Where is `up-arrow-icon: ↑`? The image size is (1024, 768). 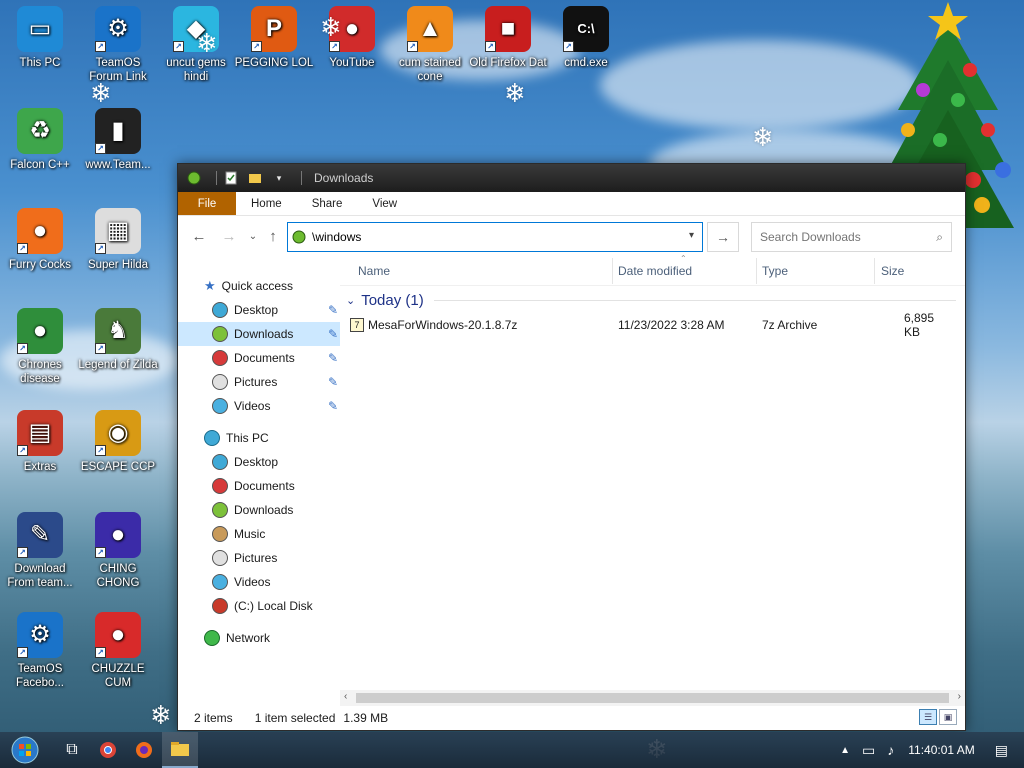
up-arrow-icon: ↑ is located at coordinates (273, 236).